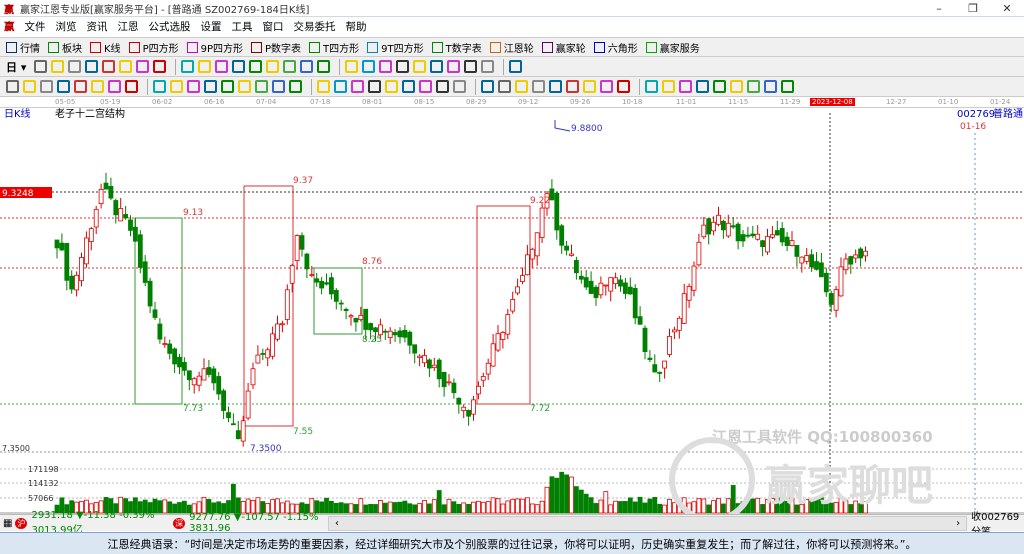 This screenshot has height=554, width=1024. Describe the element at coordinates (337, 523) in the screenshot. I see `scroll-left-icon: ‹` at that location.